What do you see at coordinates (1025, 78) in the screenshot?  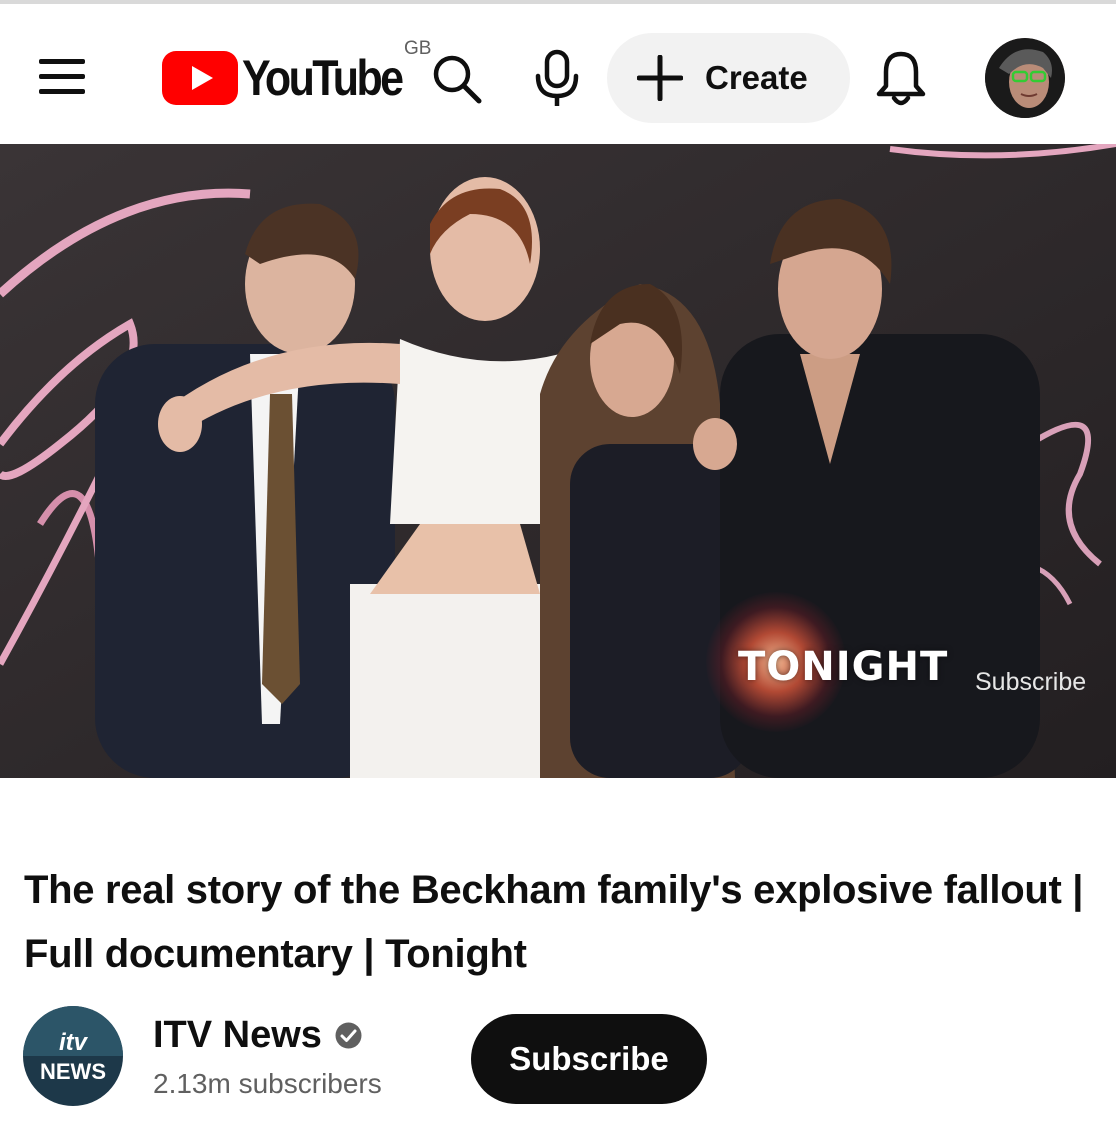 I see `user-avatar` at bounding box center [1025, 78].